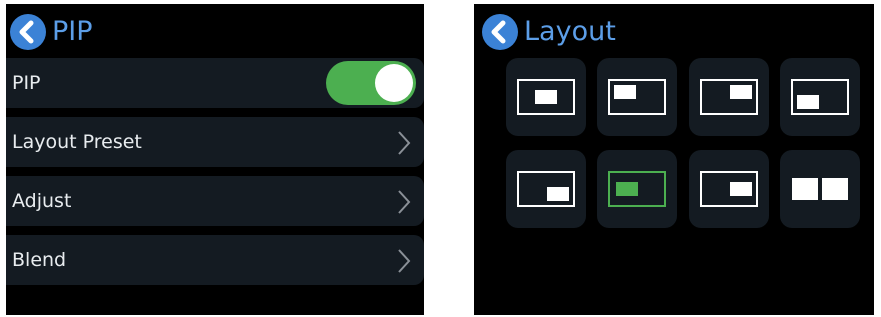 This screenshot has width=881, height=317. I want to click on pip-header: PIP, so click(51, 32).